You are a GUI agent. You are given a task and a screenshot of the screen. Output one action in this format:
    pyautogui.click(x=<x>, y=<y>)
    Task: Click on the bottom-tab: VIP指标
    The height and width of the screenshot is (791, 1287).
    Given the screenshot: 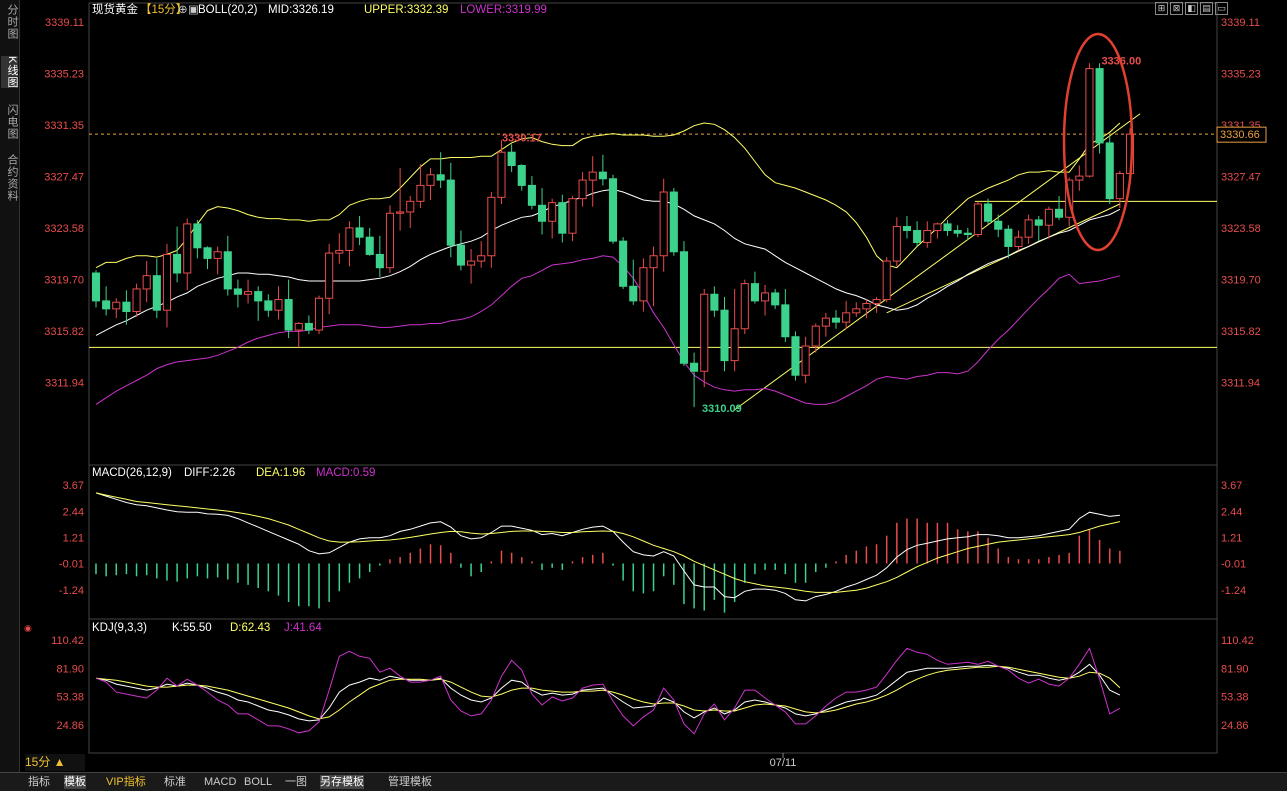 What is the action you would take?
    pyautogui.click(x=126, y=782)
    